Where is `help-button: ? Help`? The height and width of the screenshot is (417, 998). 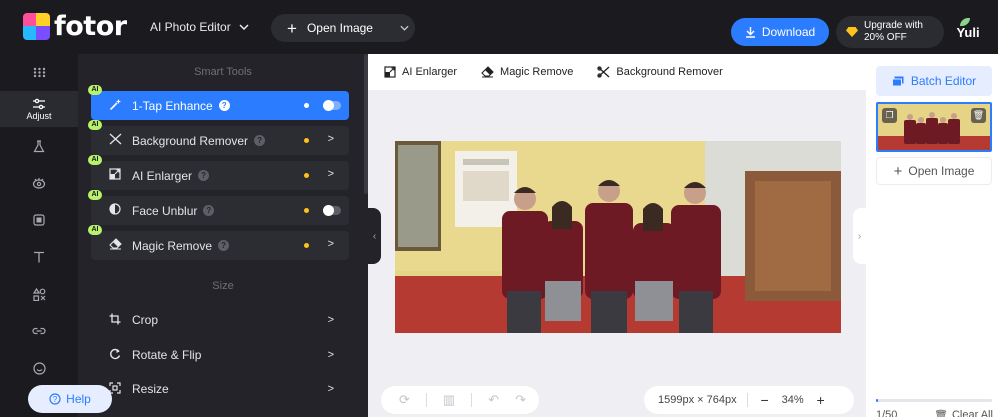 help-button: ? Help is located at coordinates (70, 399).